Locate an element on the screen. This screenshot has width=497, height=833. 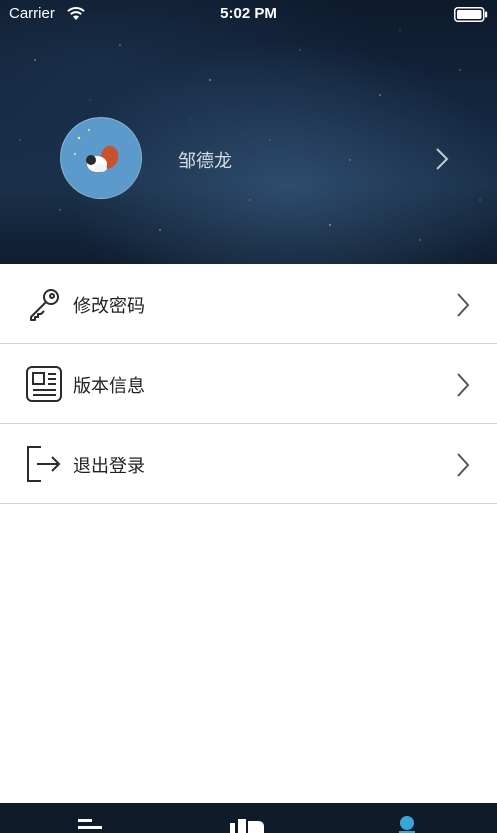
menu-item-version-info: 版本信息 is located at coordinates (248, 384).